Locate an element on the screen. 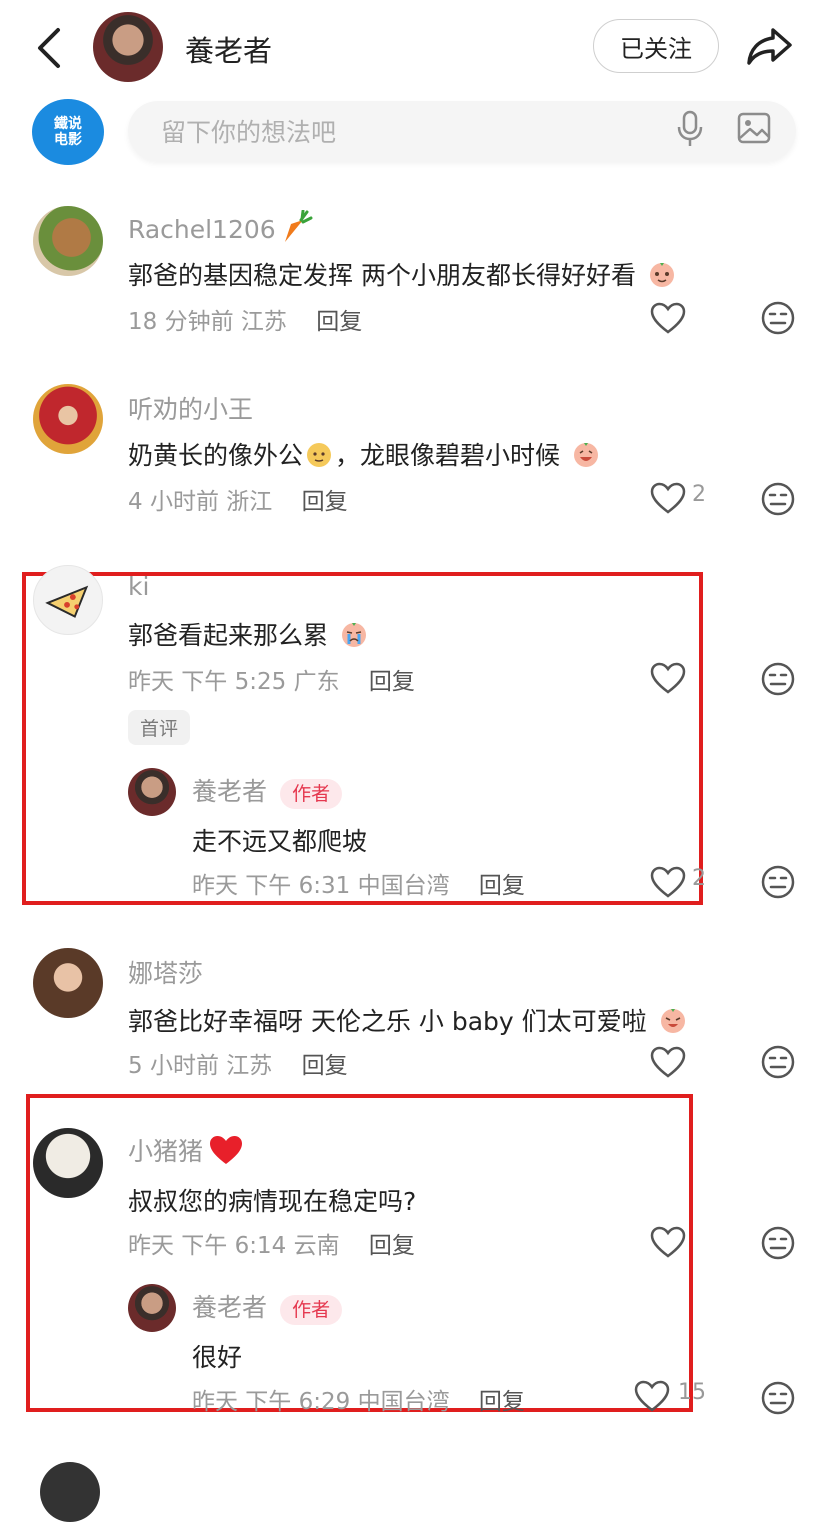 The height and width of the screenshot is (1522, 828). like-count: 15 is located at coordinates (692, 1392).